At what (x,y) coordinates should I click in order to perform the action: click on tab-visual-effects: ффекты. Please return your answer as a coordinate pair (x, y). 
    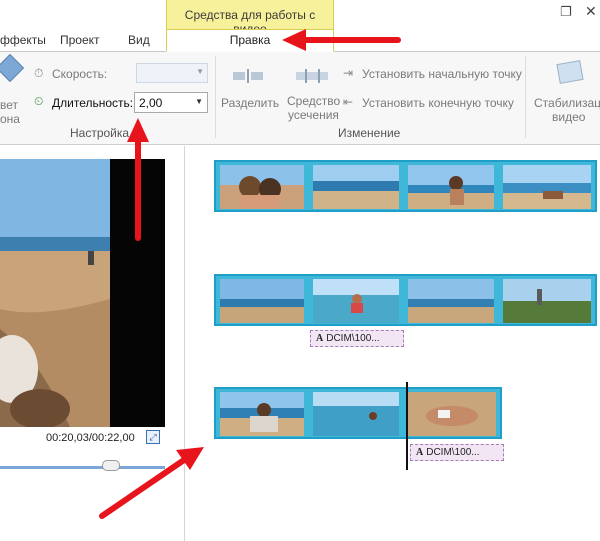
    Looking at the image, I should click on (23, 40).